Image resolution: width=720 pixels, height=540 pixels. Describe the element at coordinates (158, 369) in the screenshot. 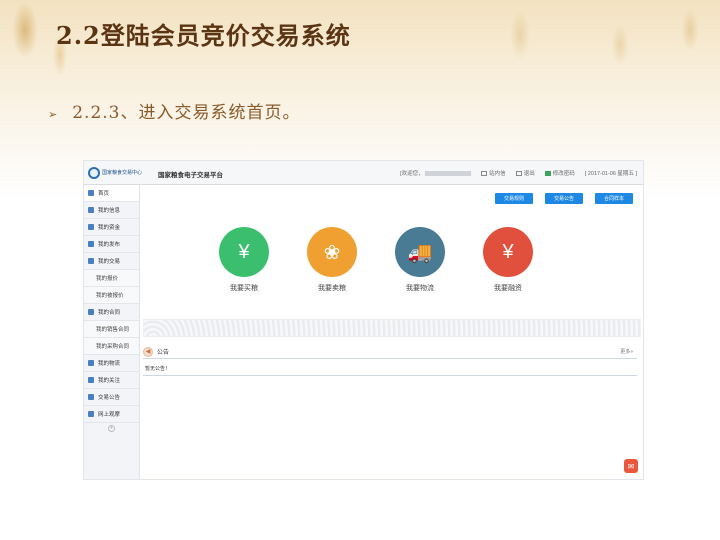

I see `notice-empty-text: 暂无公告！` at that location.